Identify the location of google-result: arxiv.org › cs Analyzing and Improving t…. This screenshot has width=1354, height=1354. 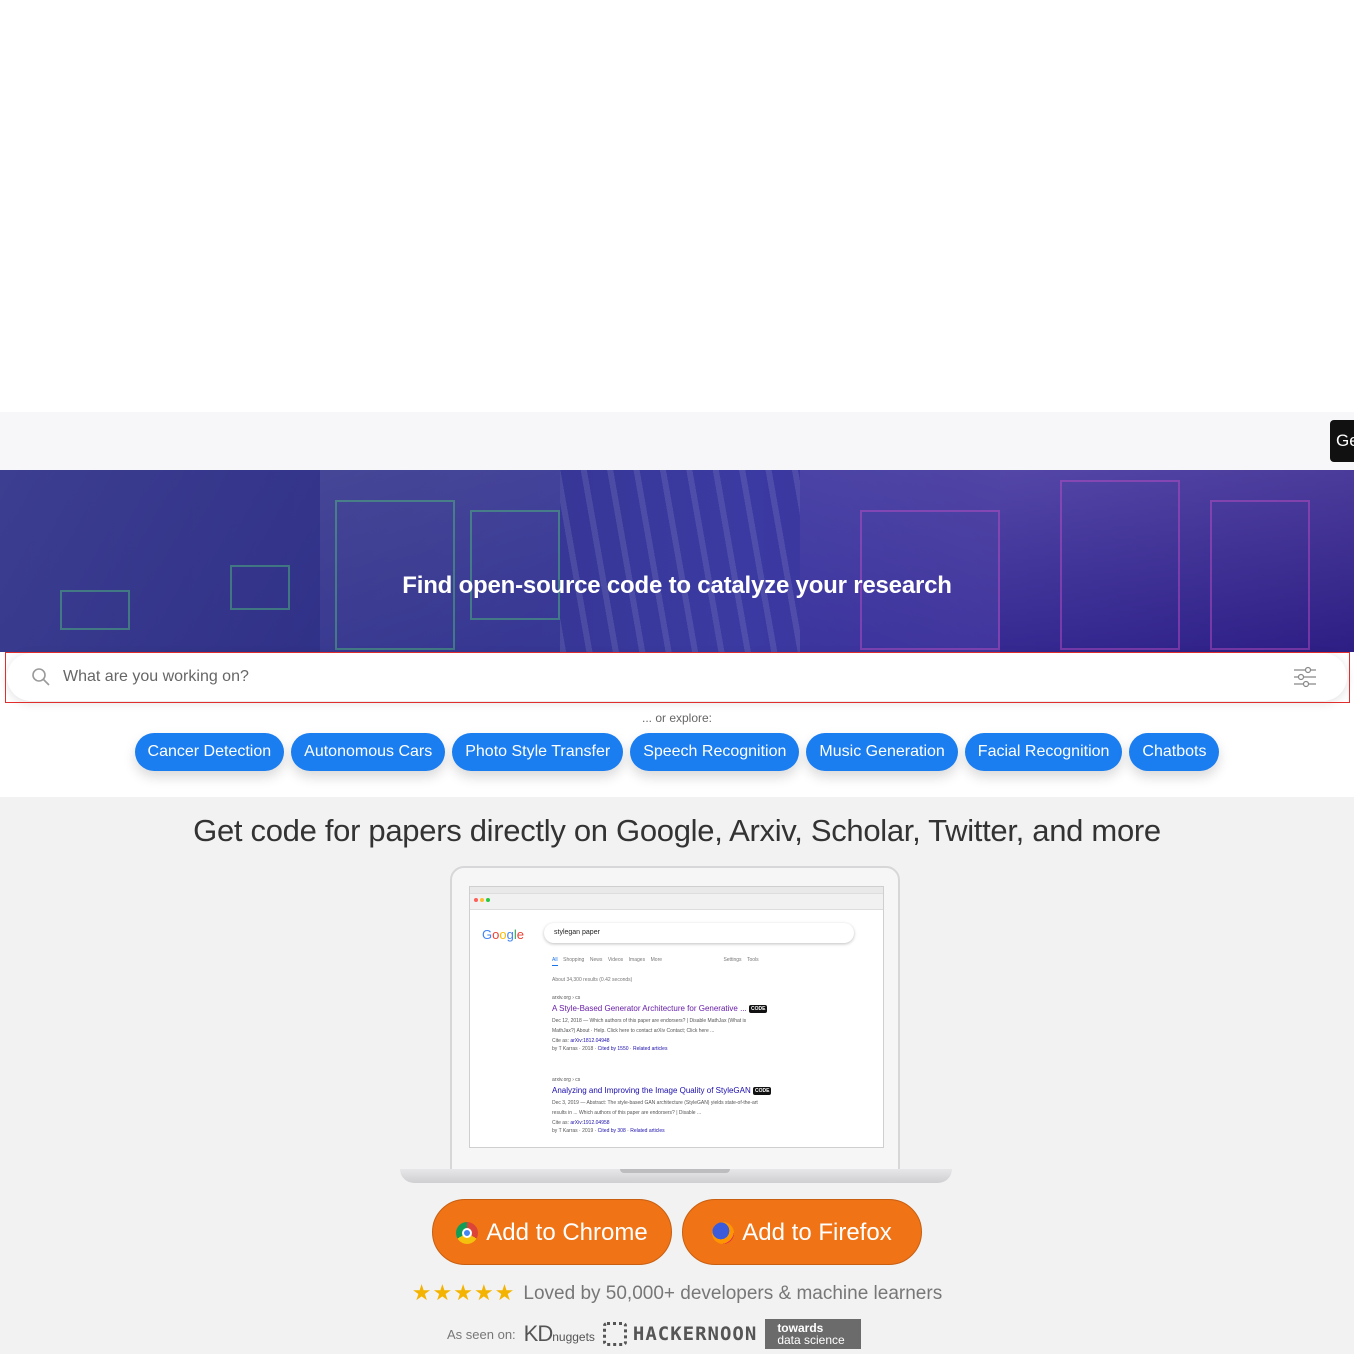
(662, 1105).